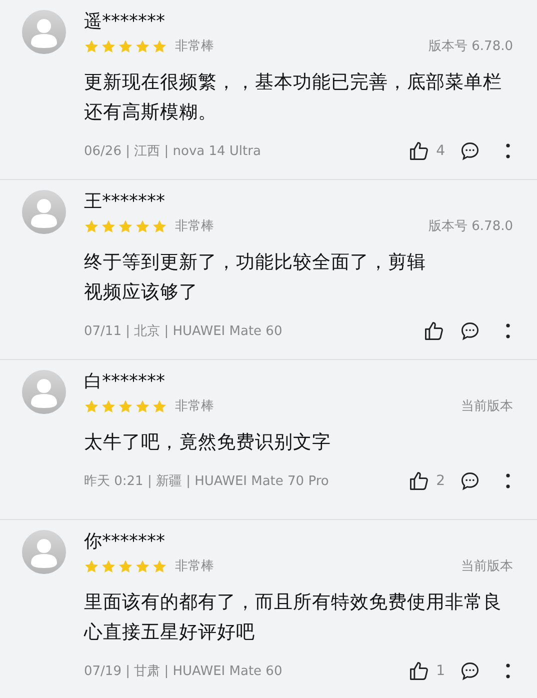 This screenshot has height=698, width=537. I want to click on review-meta: 07/11 | 北京 | HUAWEI Mate 60, so click(183, 331).